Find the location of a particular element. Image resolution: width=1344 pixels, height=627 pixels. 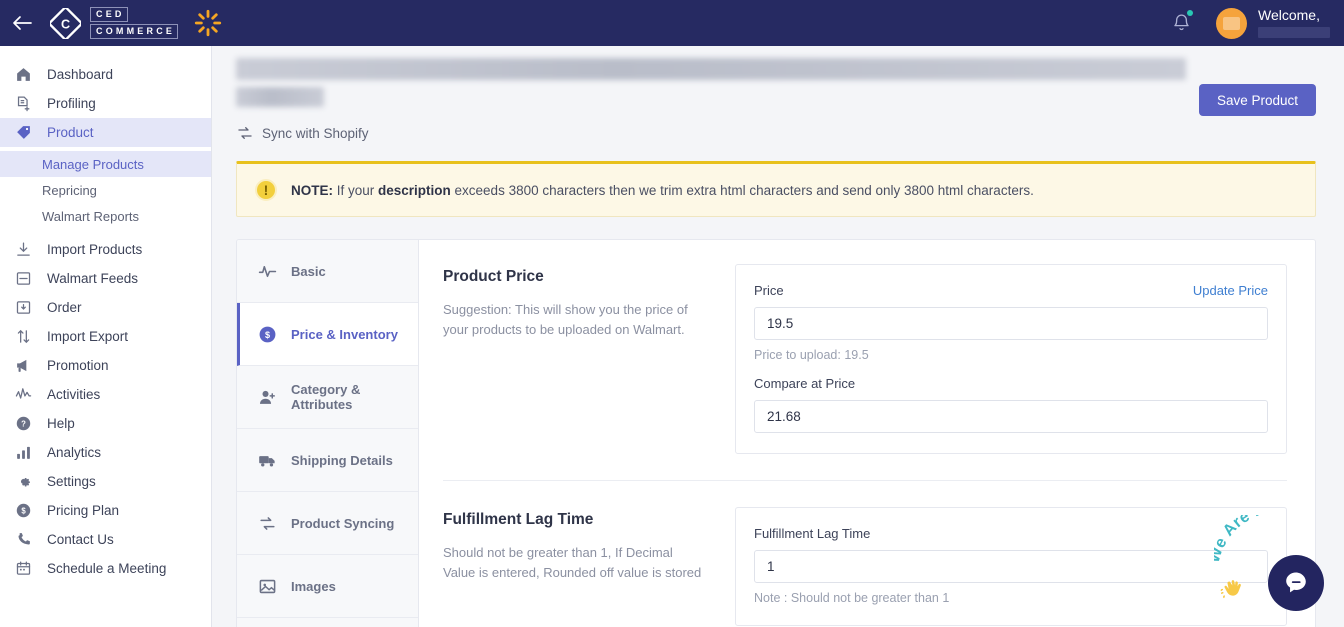

inbox-icon is located at coordinates (23, 279).